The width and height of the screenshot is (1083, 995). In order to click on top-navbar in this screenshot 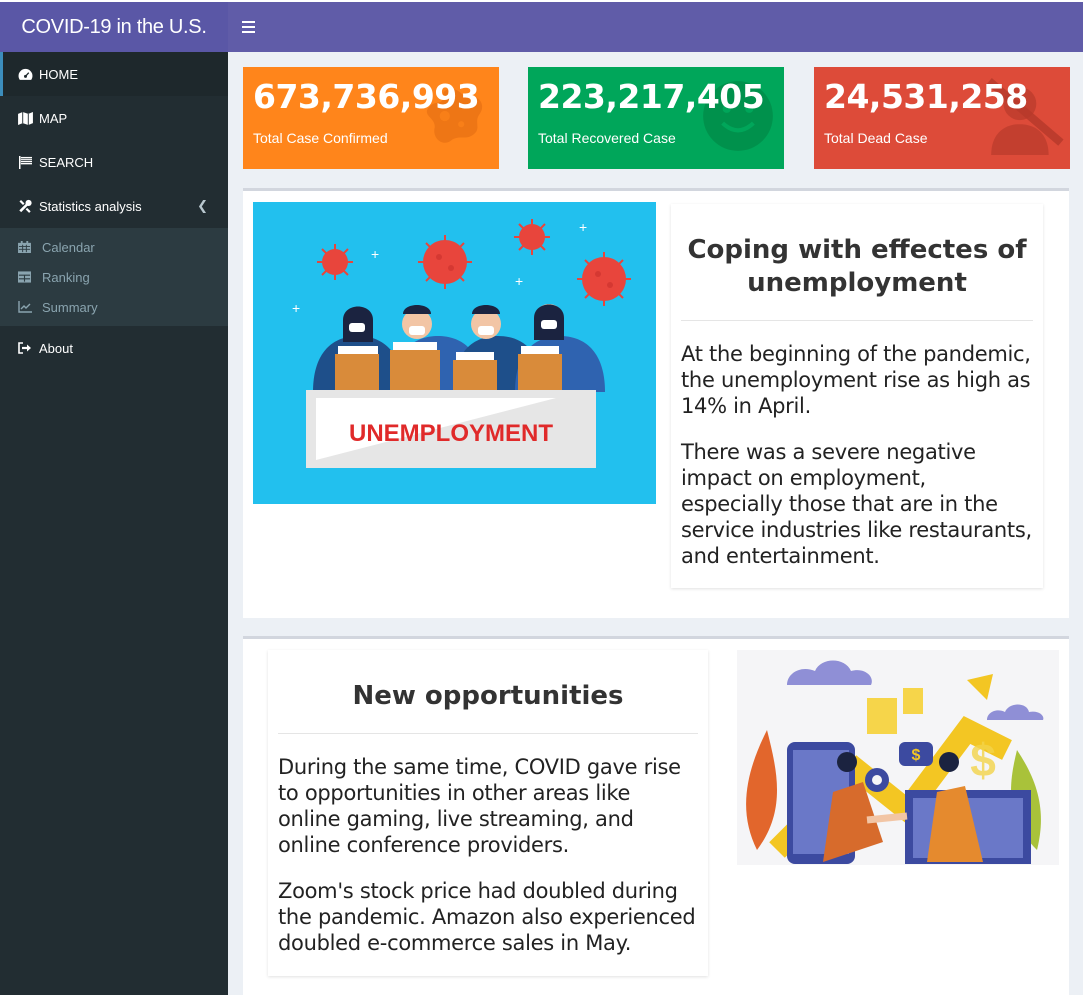, I will do `click(655, 27)`.